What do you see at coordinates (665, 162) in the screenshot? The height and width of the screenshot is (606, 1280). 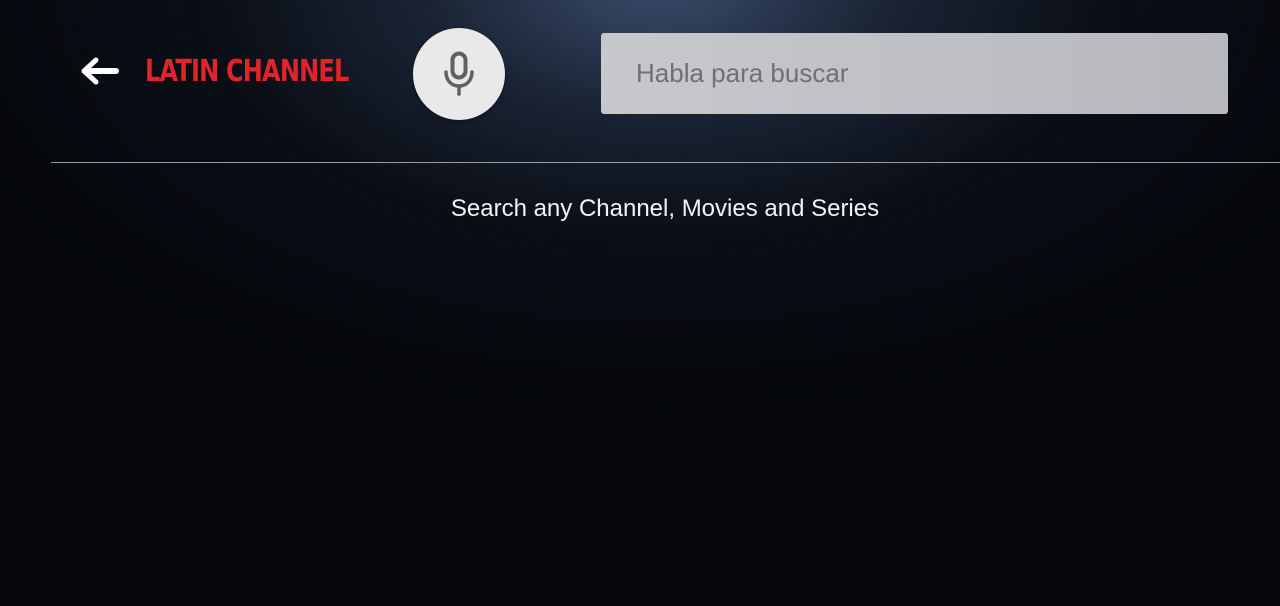 I see `header-divider` at bounding box center [665, 162].